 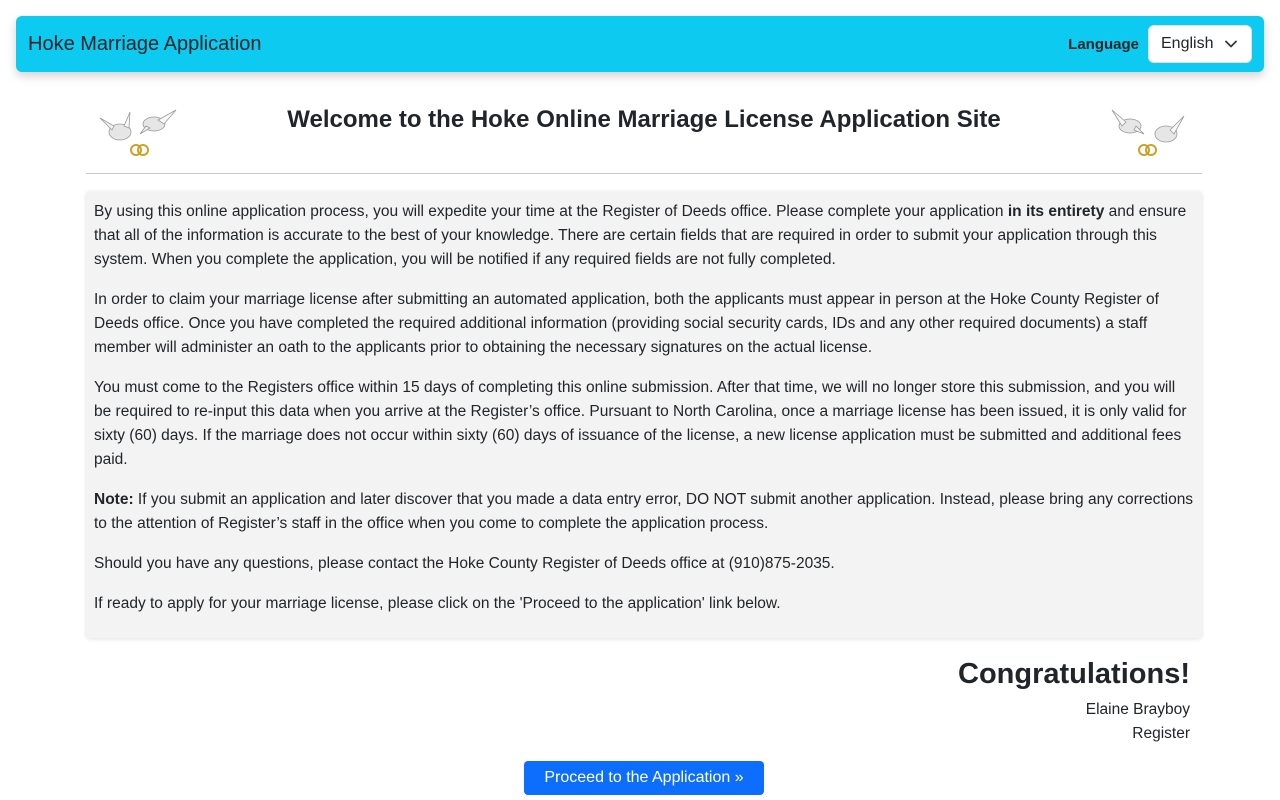 I want to click on note-label: Note:, so click(x=114, y=499).